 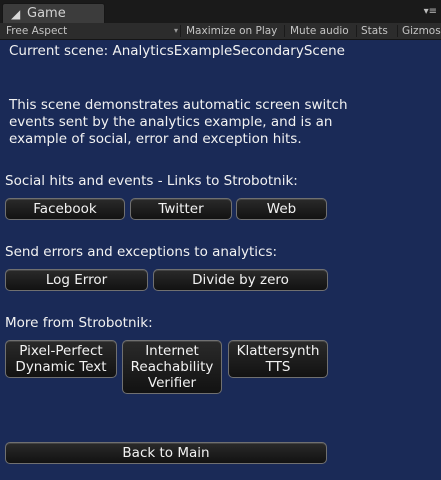 What do you see at coordinates (231, 31) in the screenshot?
I see `maximize-on-play-toggle: Maximize on Play` at bounding box center [231, 31].